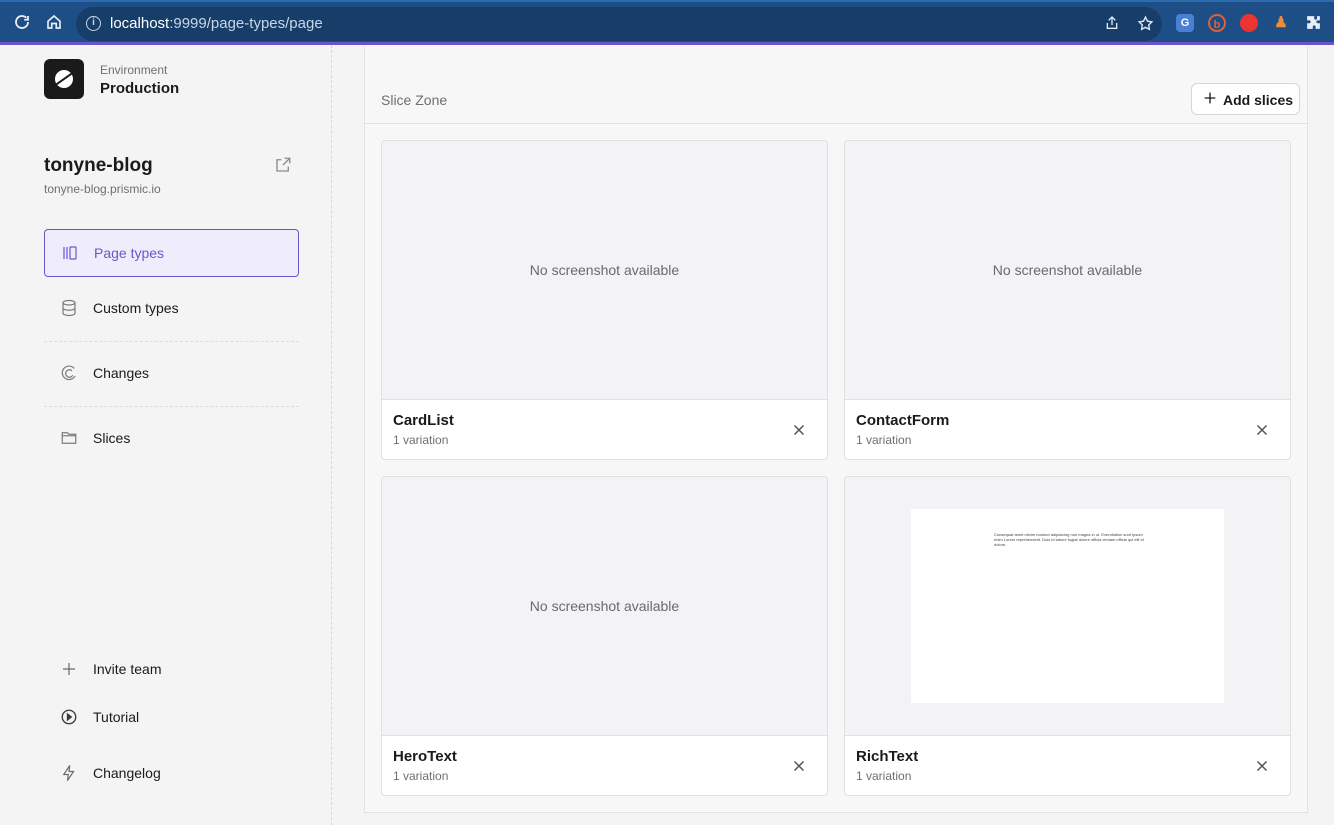 The image size is (1334, 825). I want to click on extensions-puzzle-icon, so click(1313, 23).